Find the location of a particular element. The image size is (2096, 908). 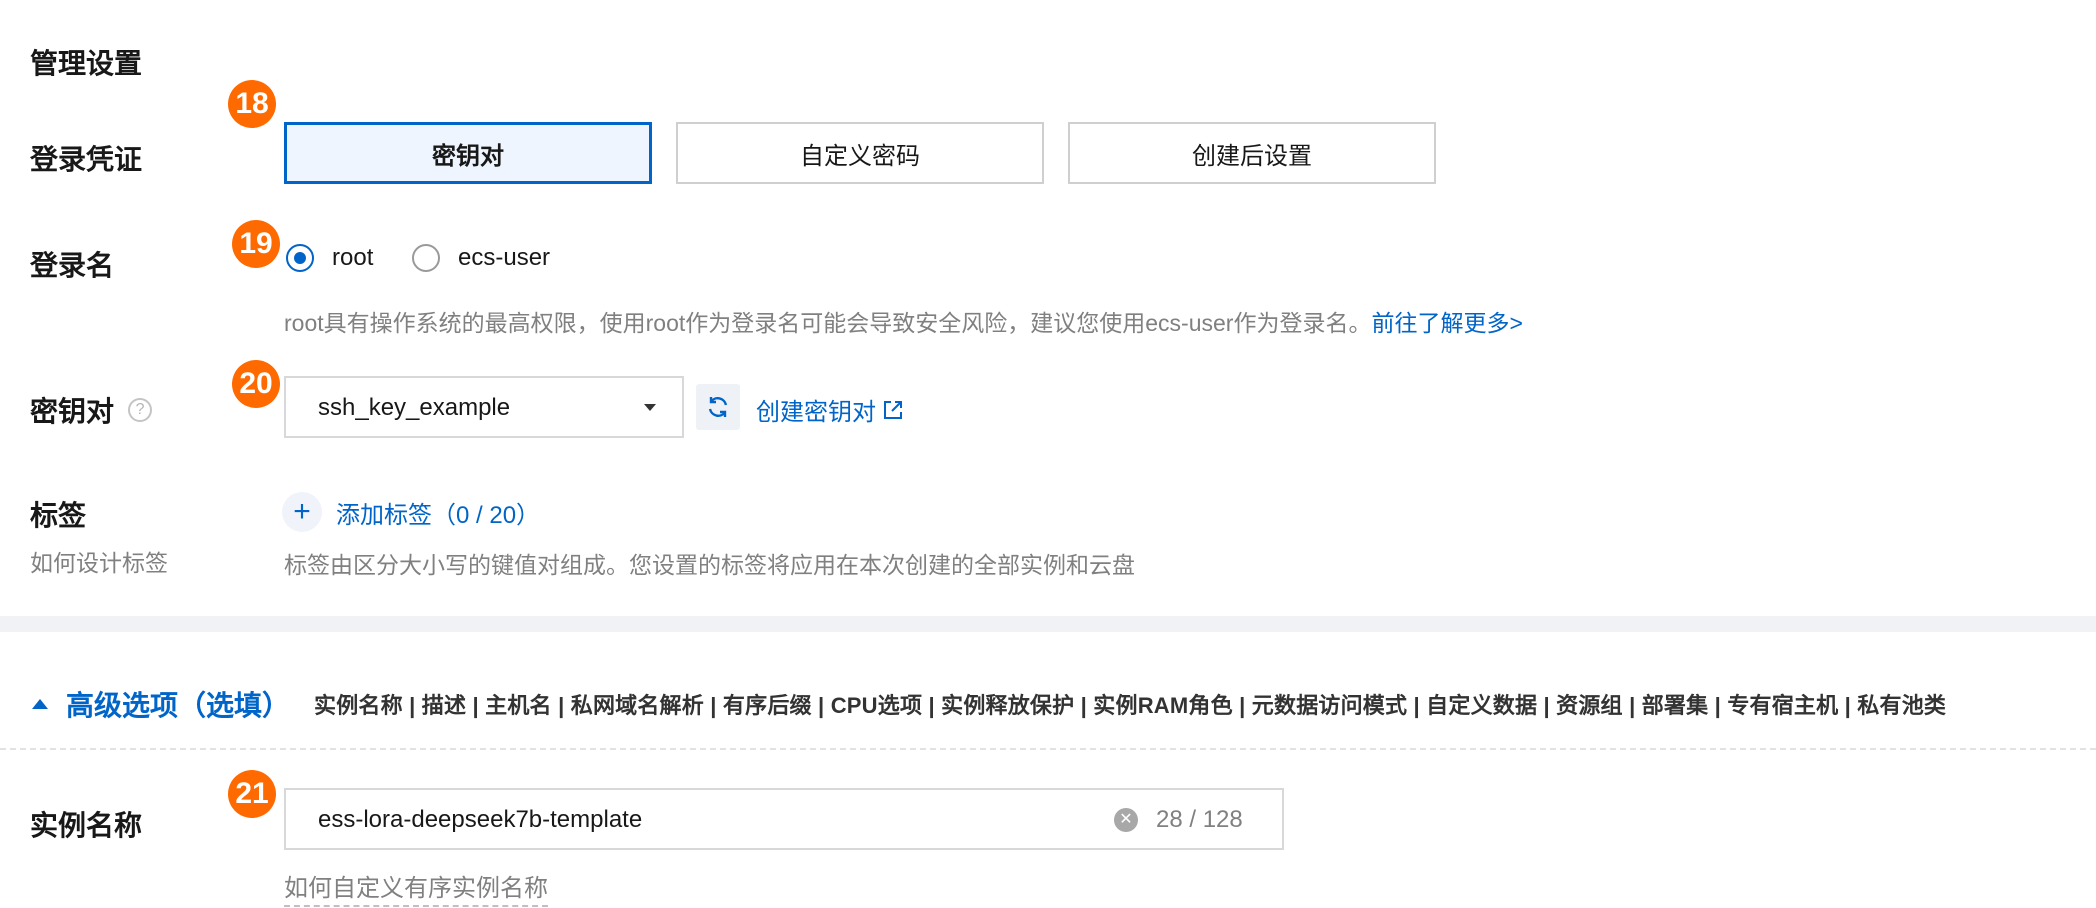

step-badge-20: 20 is located at coordinates (256, 384).